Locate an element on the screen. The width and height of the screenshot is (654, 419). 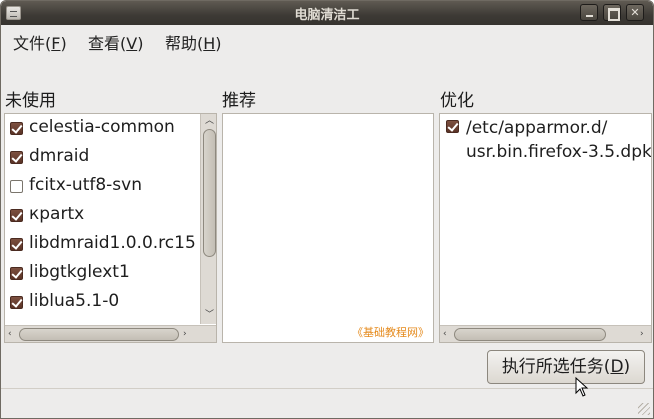
vertical-scrollbar: ︿ ﹀ is located at coordinates (208, 219).